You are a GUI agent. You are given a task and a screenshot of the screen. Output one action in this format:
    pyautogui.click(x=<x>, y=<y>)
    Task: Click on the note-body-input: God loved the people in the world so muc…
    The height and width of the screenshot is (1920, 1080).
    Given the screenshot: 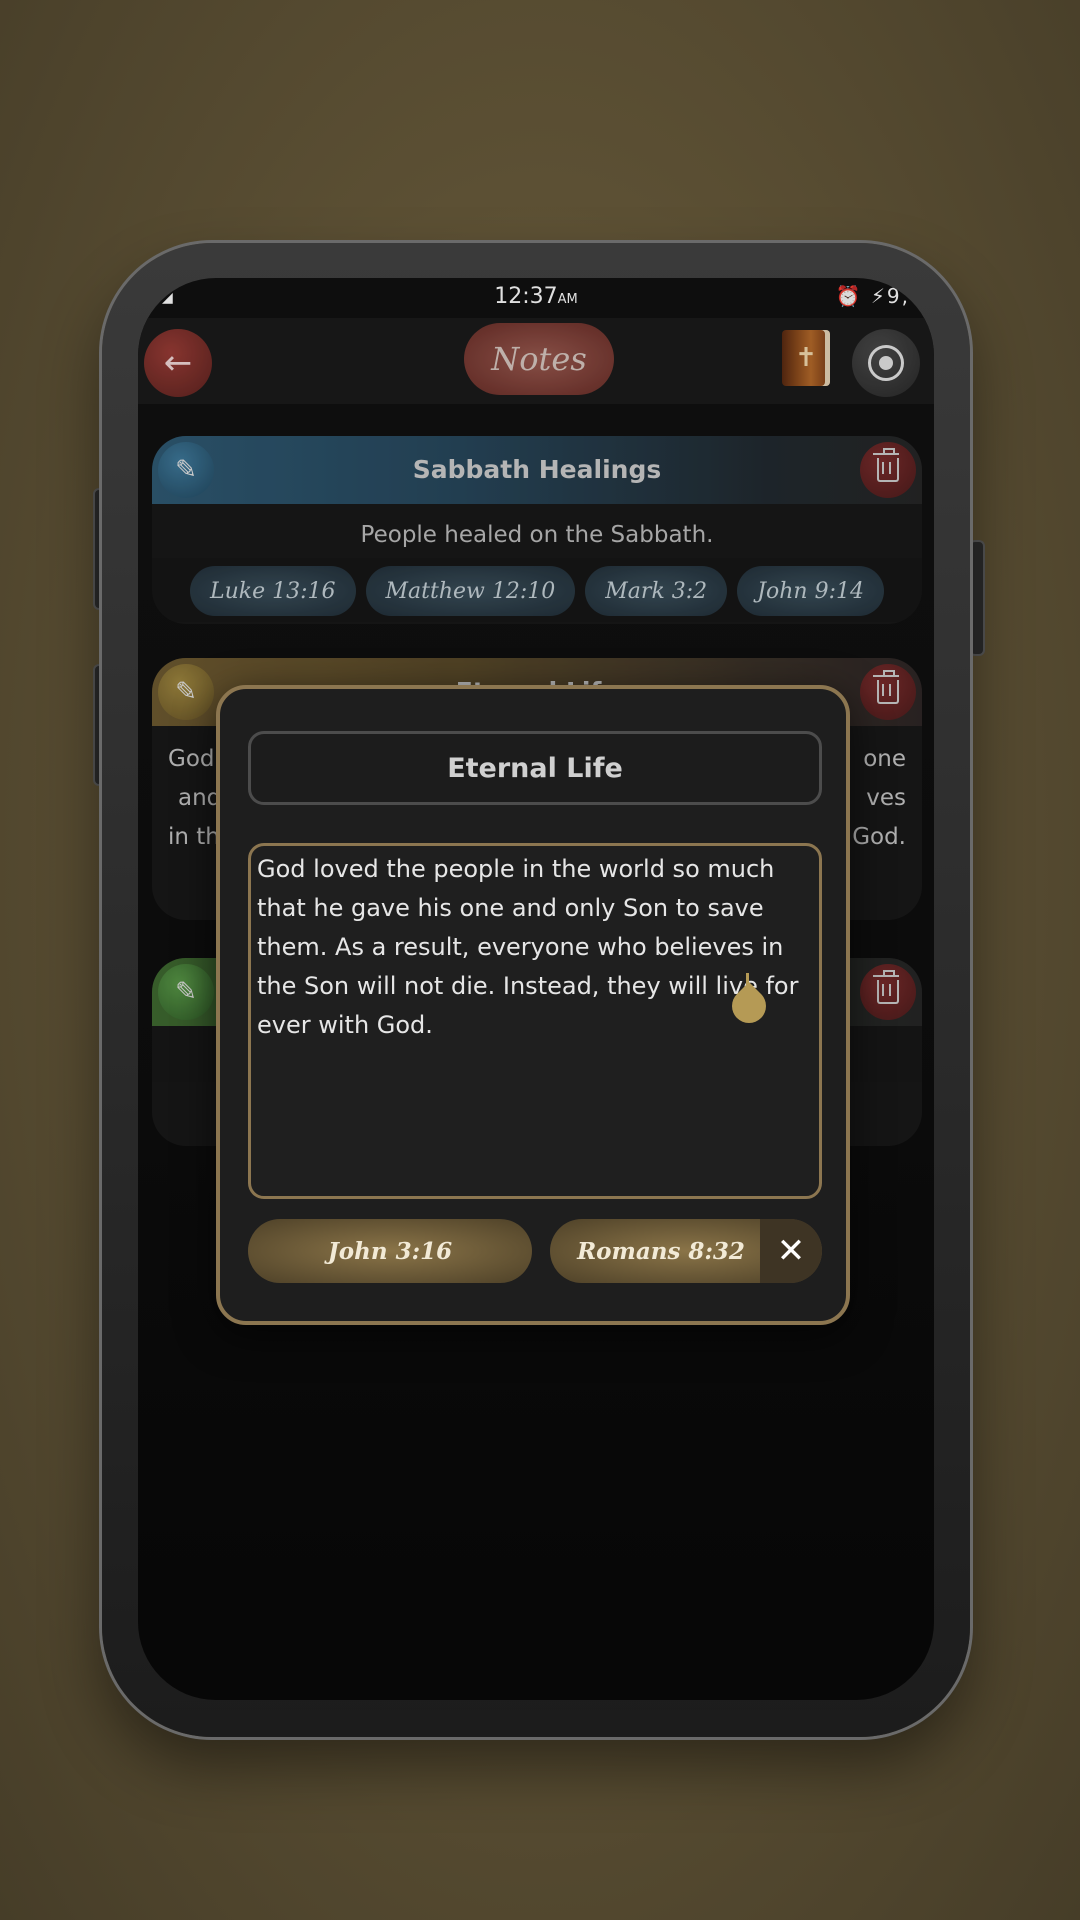 What is the action you would take?
    pyautogui.click(x=535, y=1021)
    